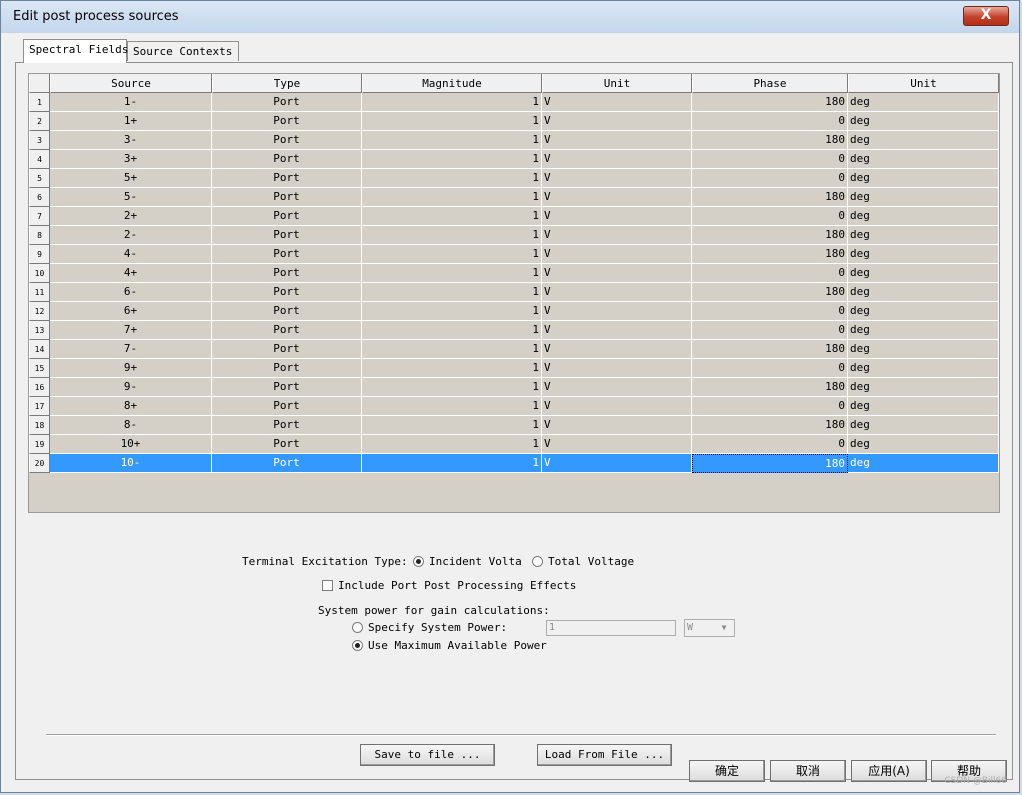  What do you see at coordinates (39, 235) in the screenshot?
I see `row-header: 8` at bounding box center [39, 235].